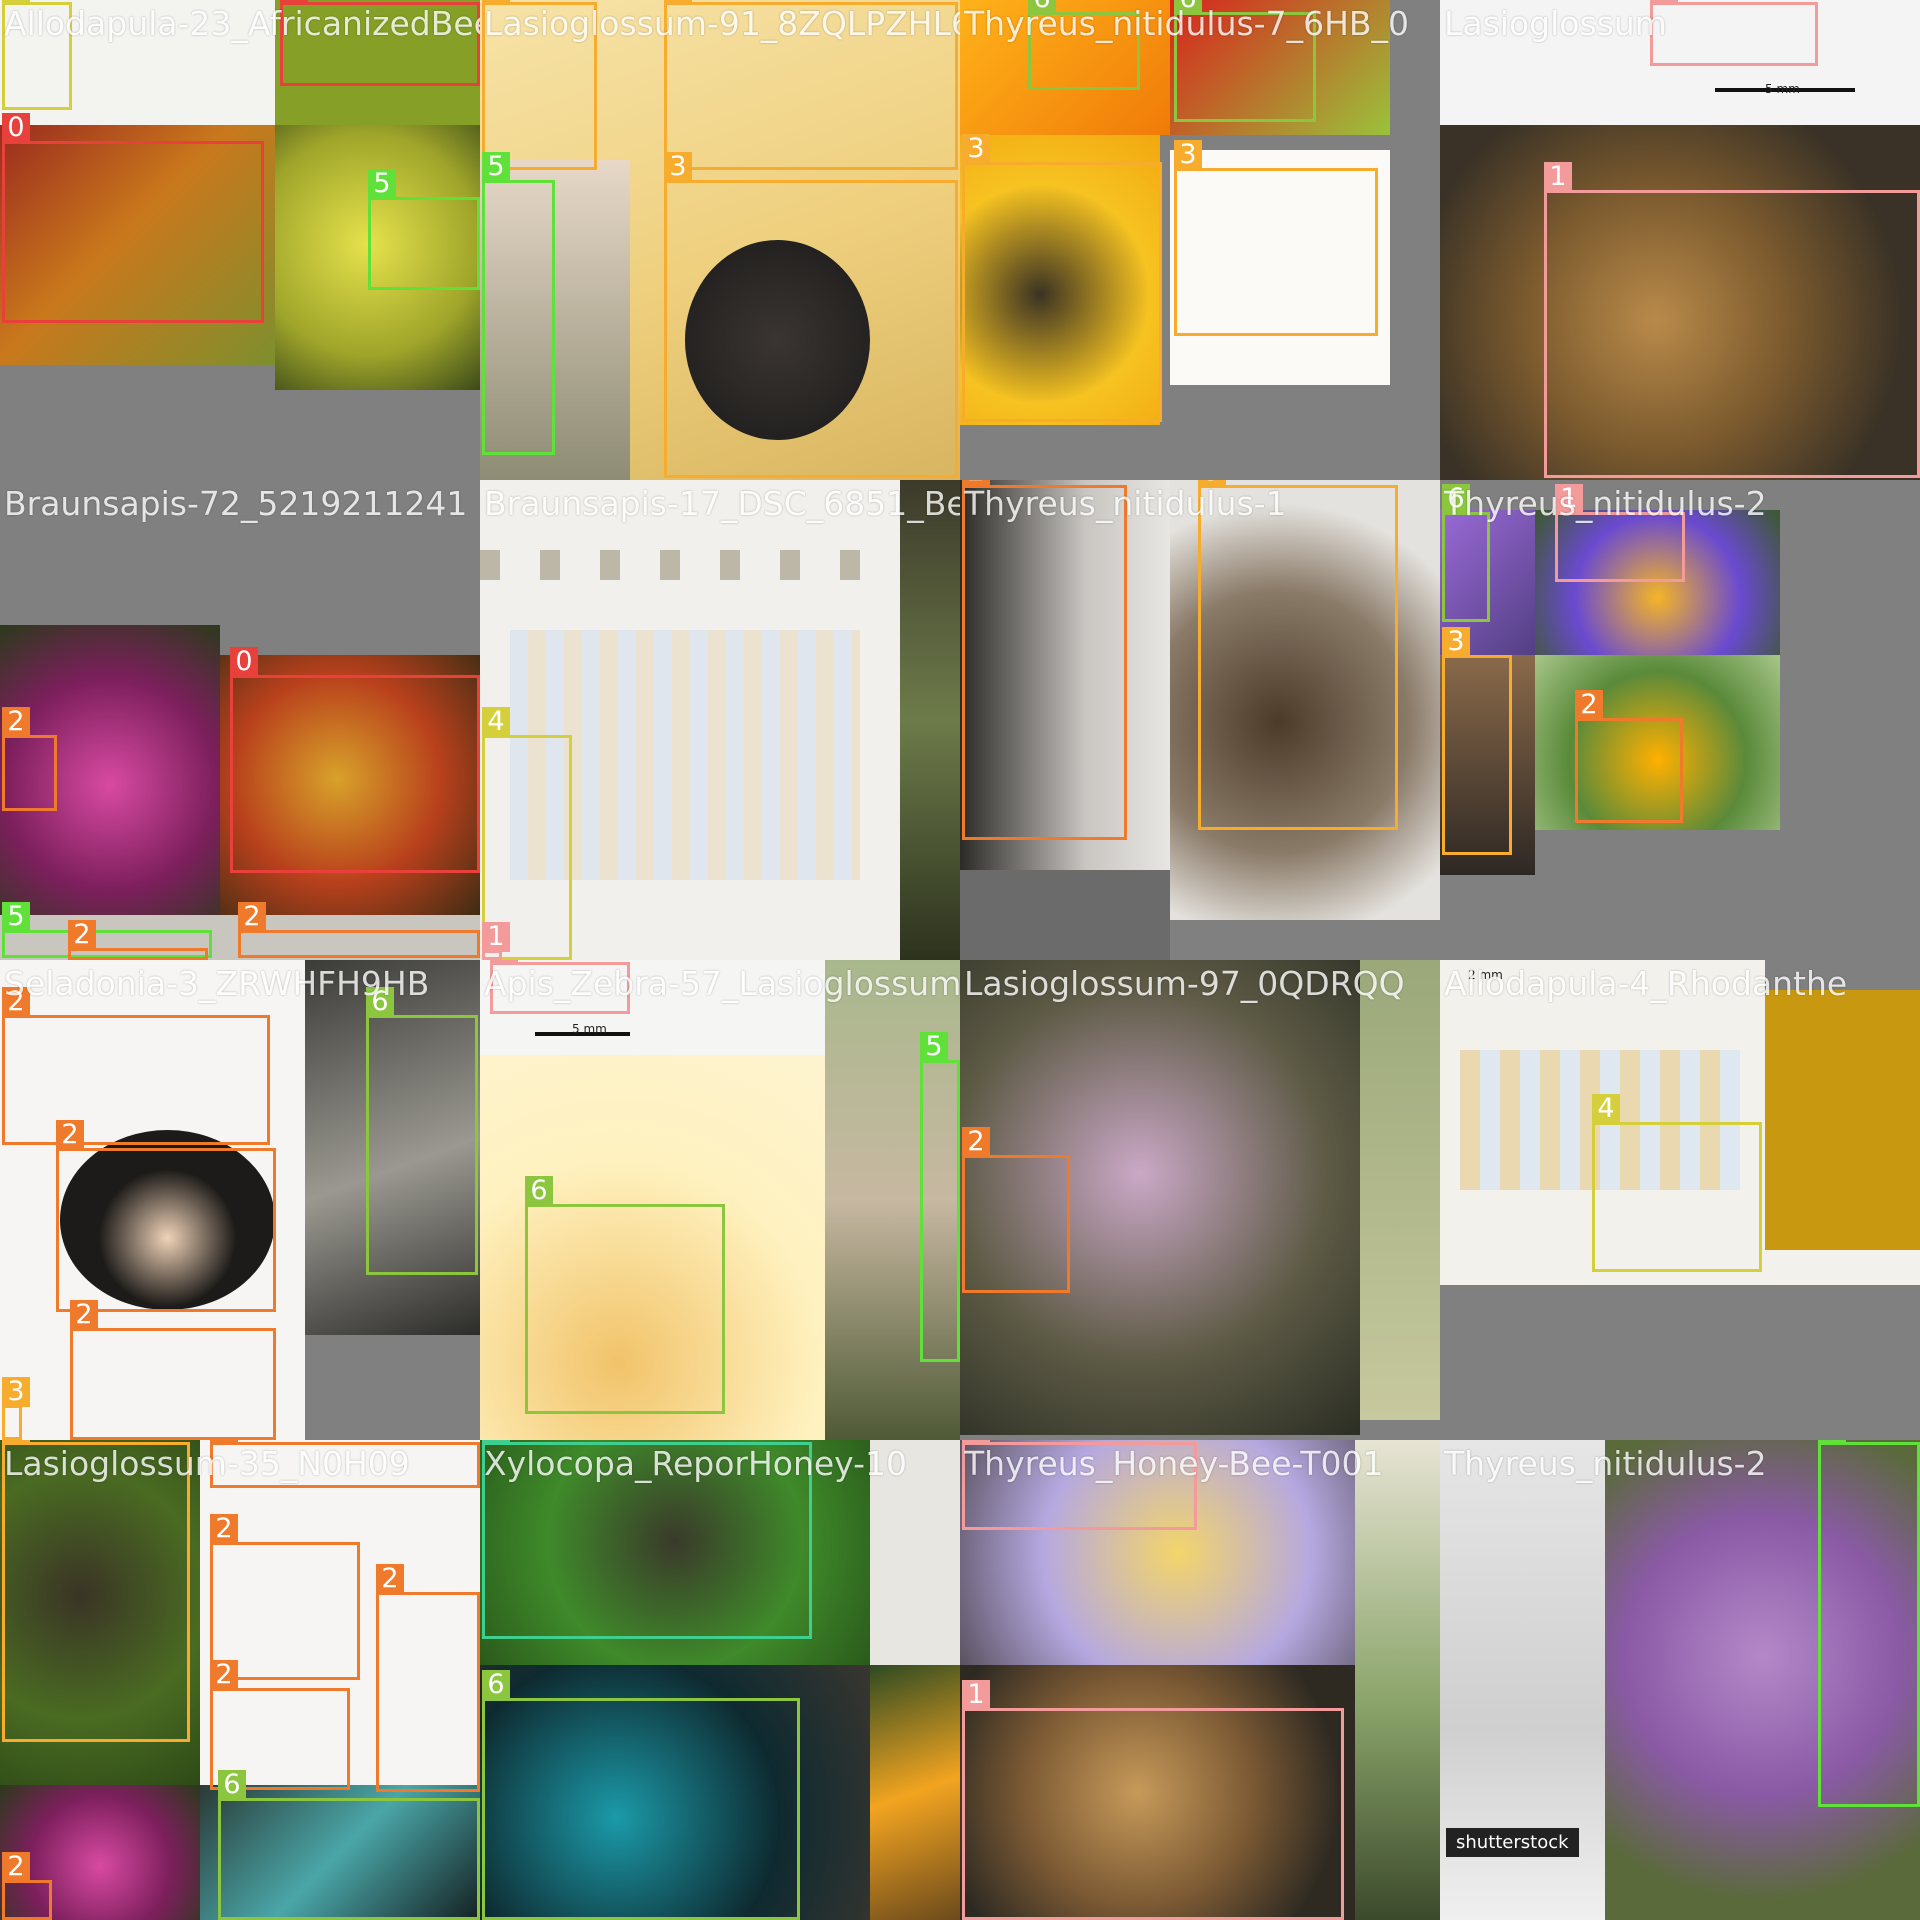  I want to click on mosaic-tile: Braunsapis-72_5219211241 0 2 5 2 2, so click(240, 720).